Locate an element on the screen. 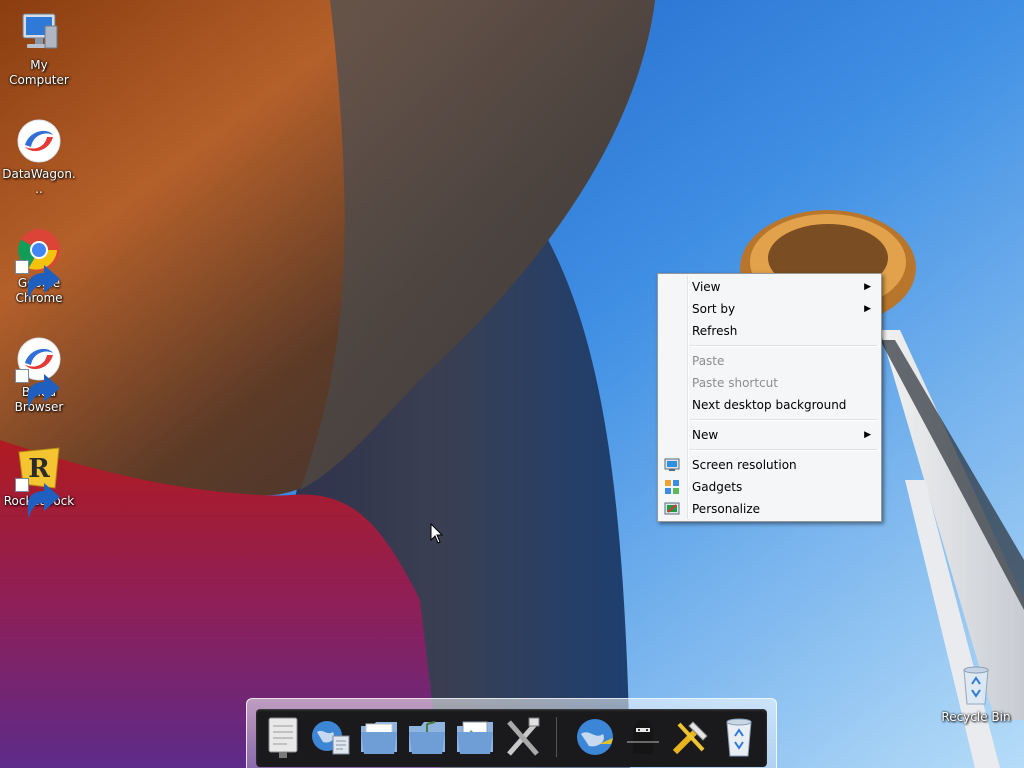  network-globe-icon is located at coordinates (595, 737).